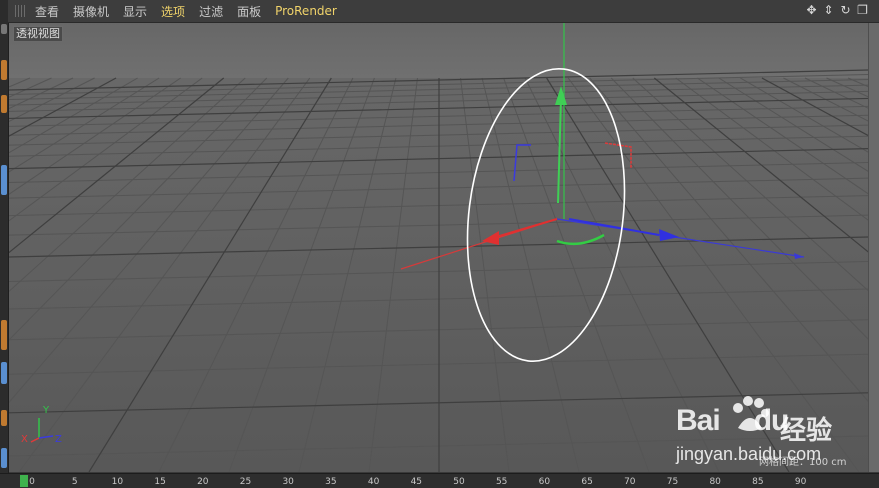 This screenshot has width=879, height=488. I want to click on menu-view: 查看, so click(47, 11).